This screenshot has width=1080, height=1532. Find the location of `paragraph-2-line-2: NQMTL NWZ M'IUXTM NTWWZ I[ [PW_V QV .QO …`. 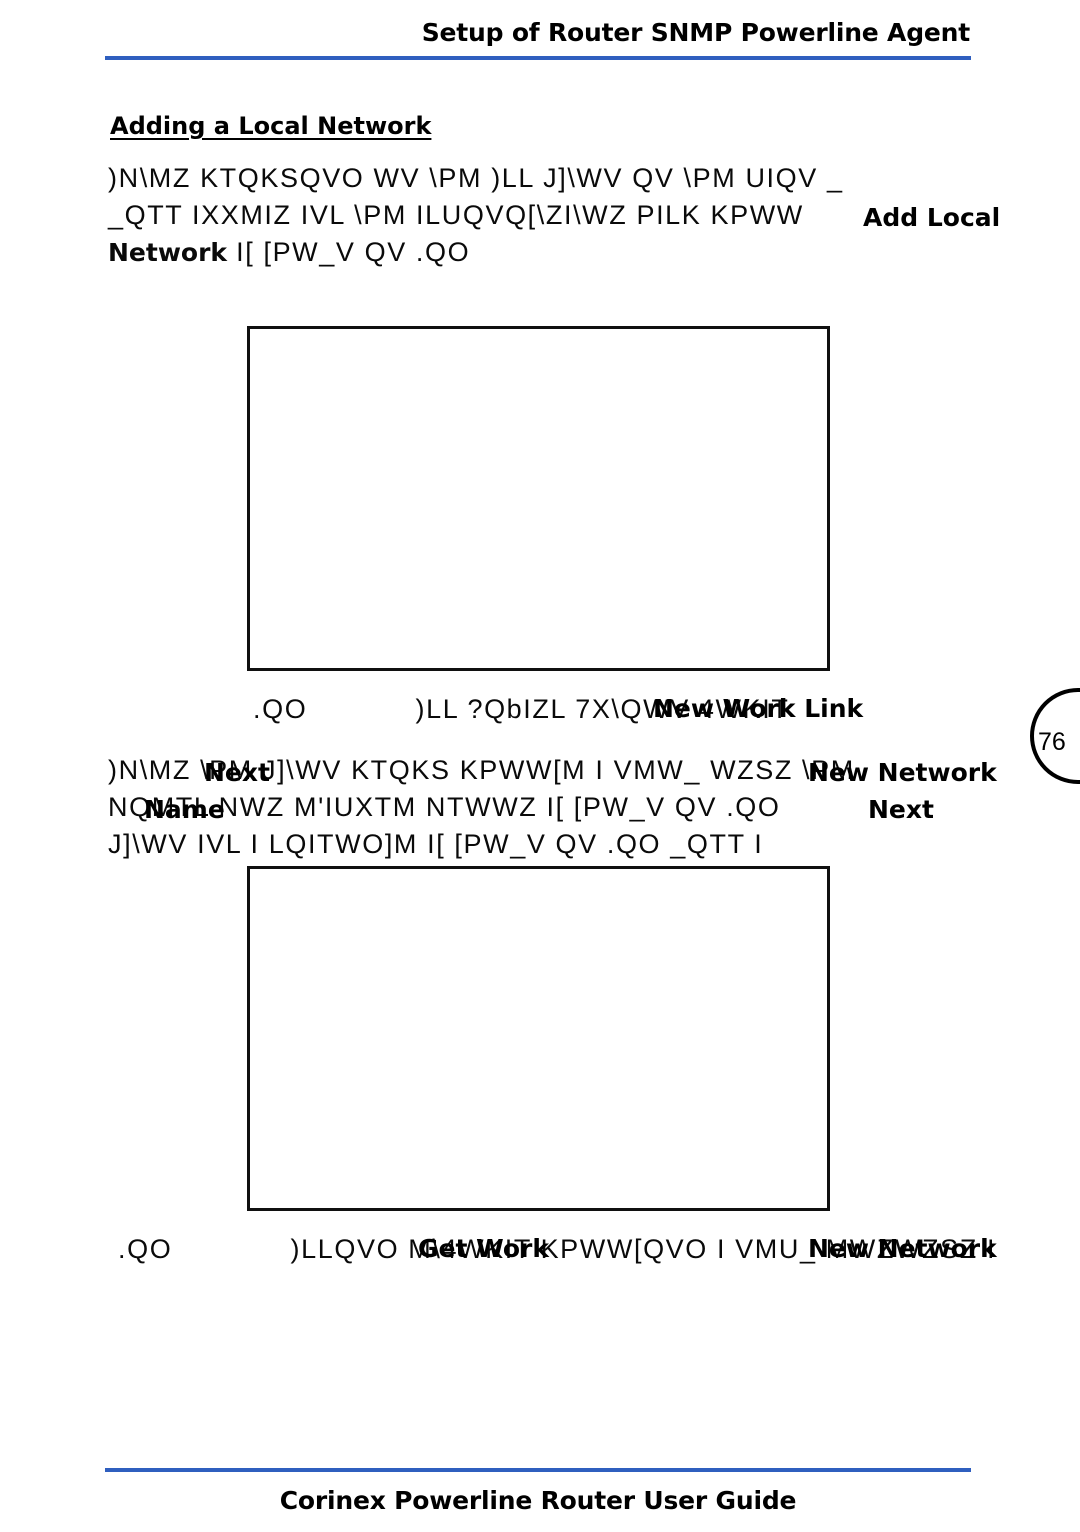

paragraph-2-line-2: NQMTL NWZ M'IUXTM NTWWZ I[ [PW_V QV .QO … is located at coordinates (594, 807).